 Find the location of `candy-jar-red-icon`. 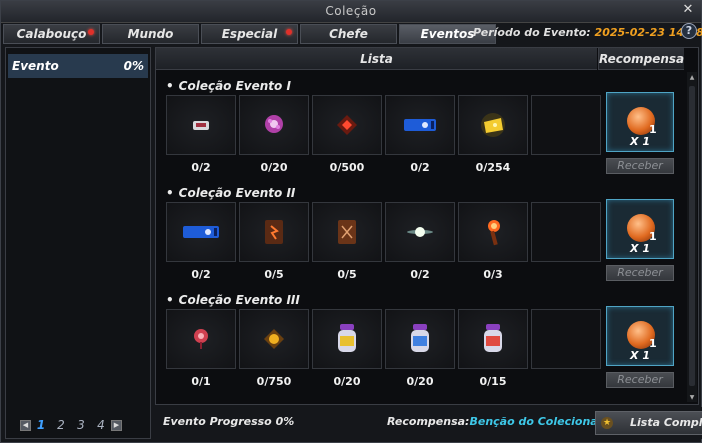

candy-jar-red-icon is located at coordinates (493, 338).